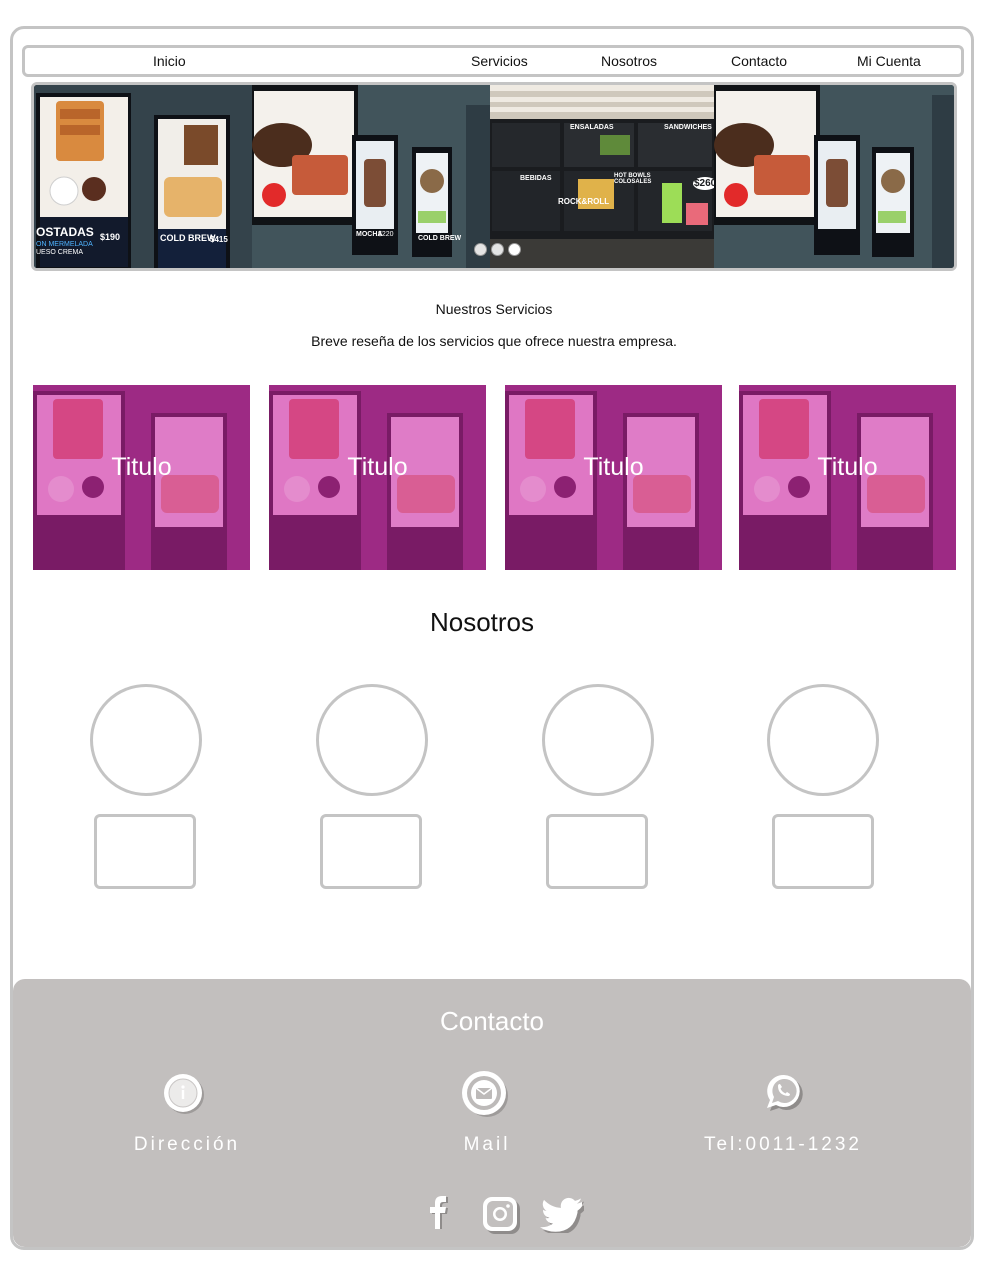 This screenshot has width=982, height=1280. Describe the element at coordinates (110, 237) in the screenshot. I see `menu-text-tostadas-price: $190` at that location.